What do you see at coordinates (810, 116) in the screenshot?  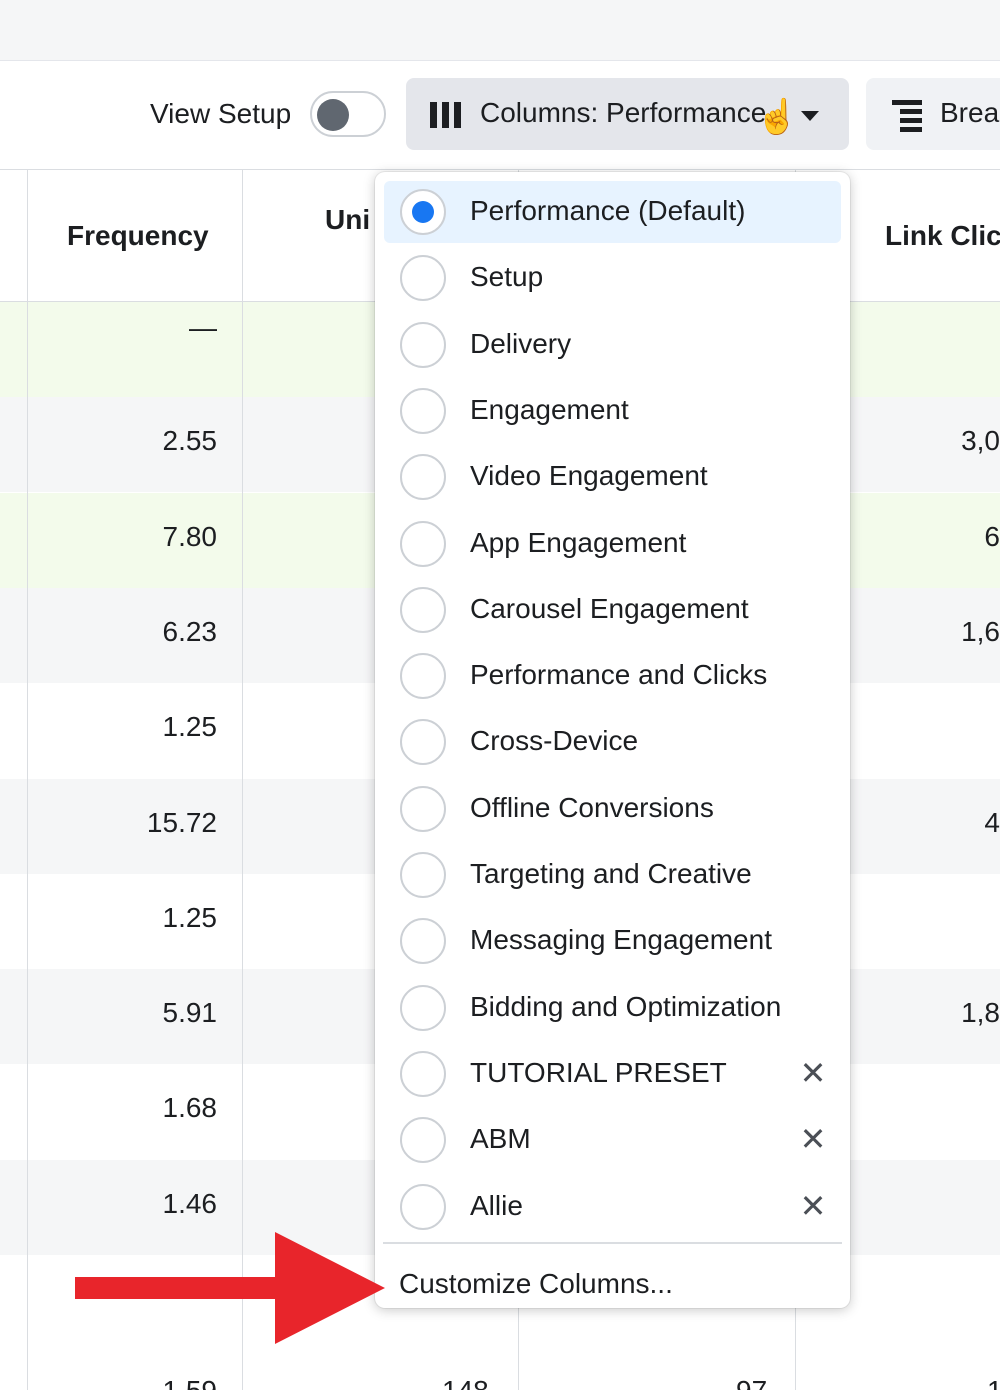 I see `caret-down-icon` at bounding box center [810, 116].